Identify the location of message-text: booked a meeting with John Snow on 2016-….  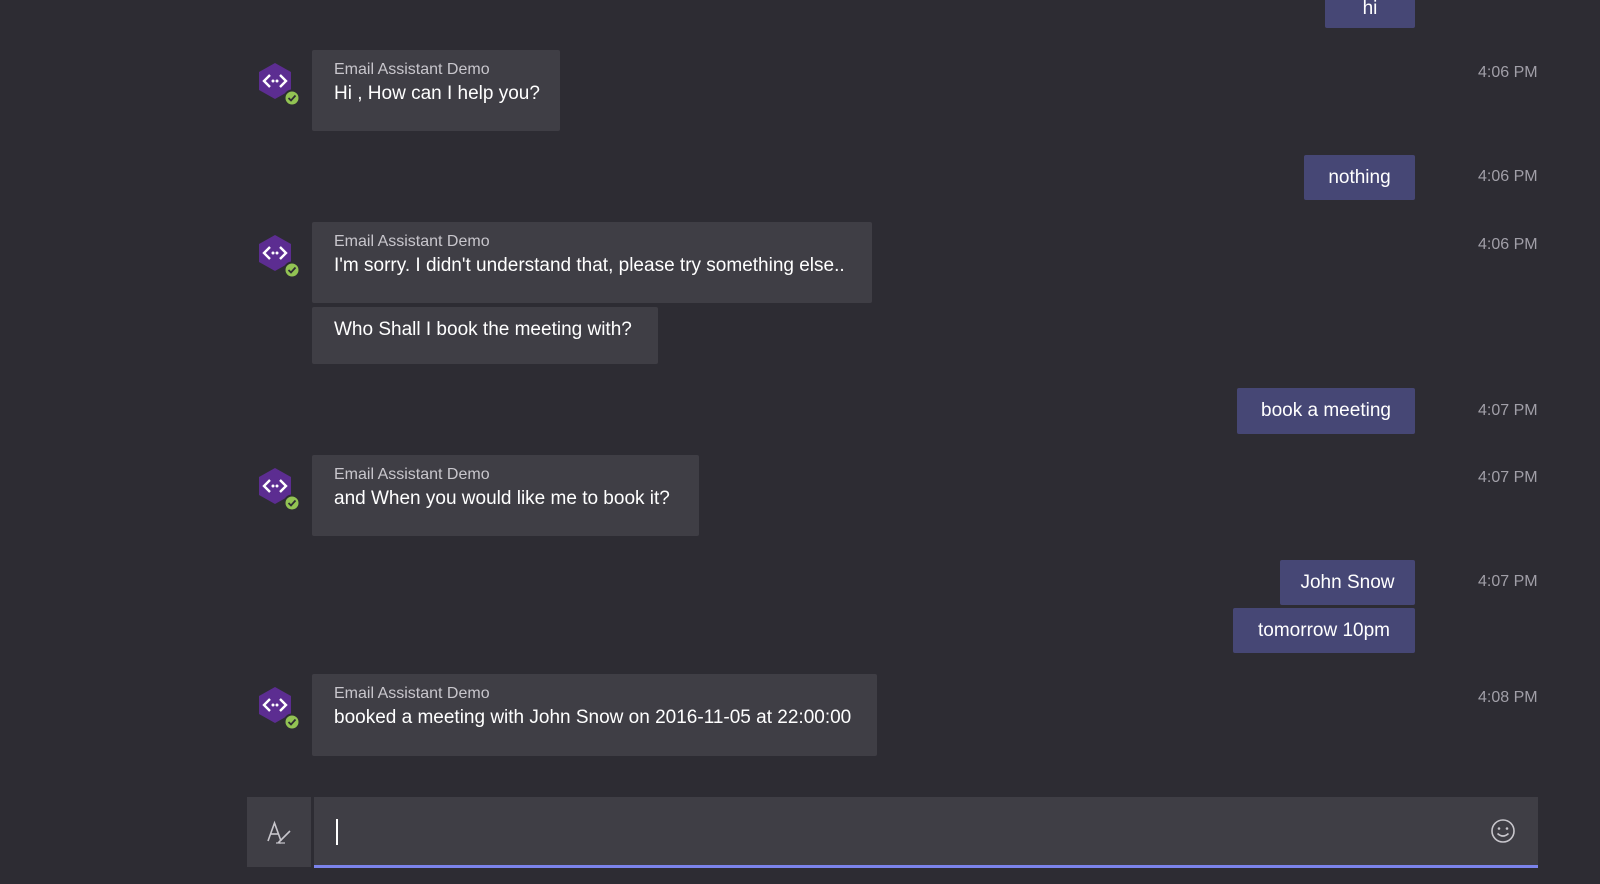
(593, 717).